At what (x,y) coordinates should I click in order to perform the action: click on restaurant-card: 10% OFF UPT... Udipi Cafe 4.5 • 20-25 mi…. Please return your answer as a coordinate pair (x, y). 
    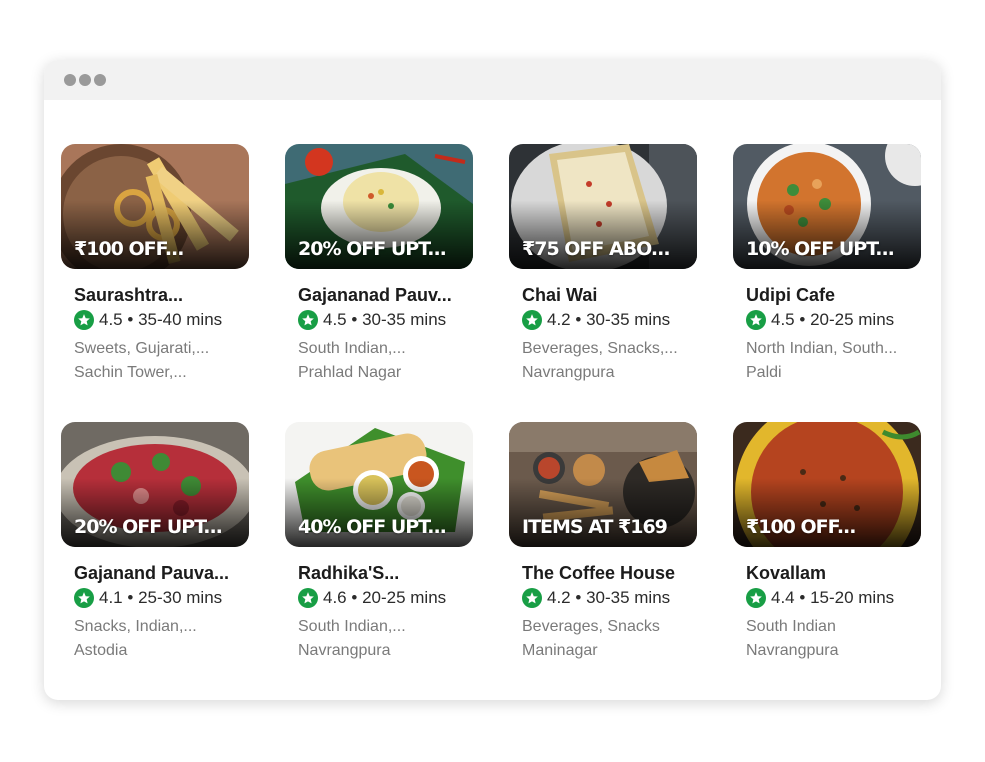
    Looking at the image, I should click on (827, 264).